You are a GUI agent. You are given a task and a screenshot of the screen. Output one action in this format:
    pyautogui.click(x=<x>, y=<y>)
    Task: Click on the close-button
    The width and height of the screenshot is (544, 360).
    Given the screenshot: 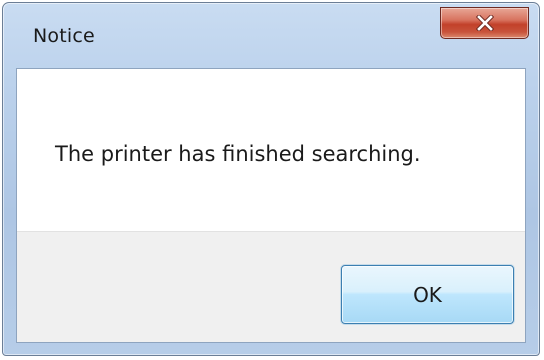 What is the action you would take?
    pyautogui.click(x=484, y=23)
    